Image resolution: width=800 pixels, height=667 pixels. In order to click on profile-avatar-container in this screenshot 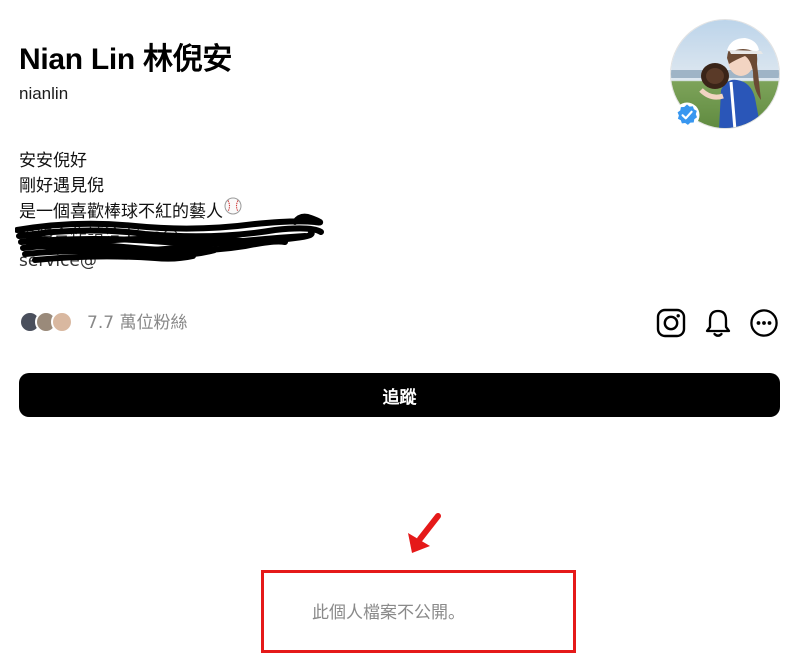, I will do `click(725, 74)`.